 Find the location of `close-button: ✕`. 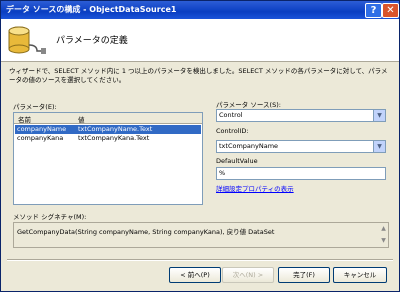

close-button: ✕ is located at coordinates (390, 10).